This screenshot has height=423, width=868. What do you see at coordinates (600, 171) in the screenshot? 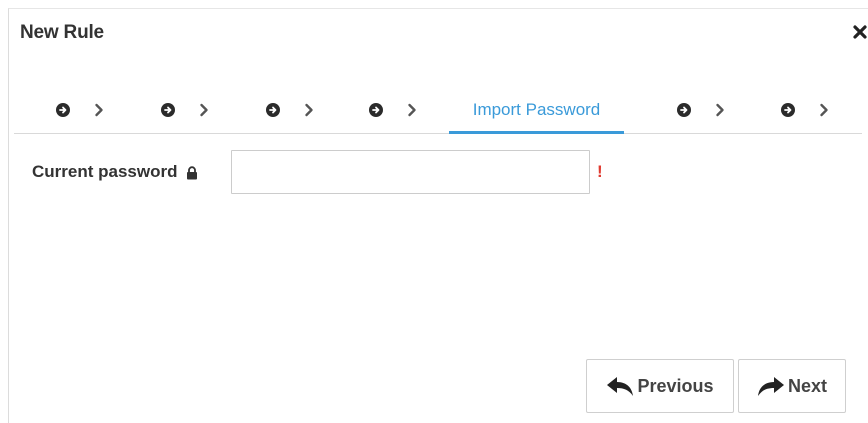
I see `required-indicator: !` at bounding box center [600, 171].